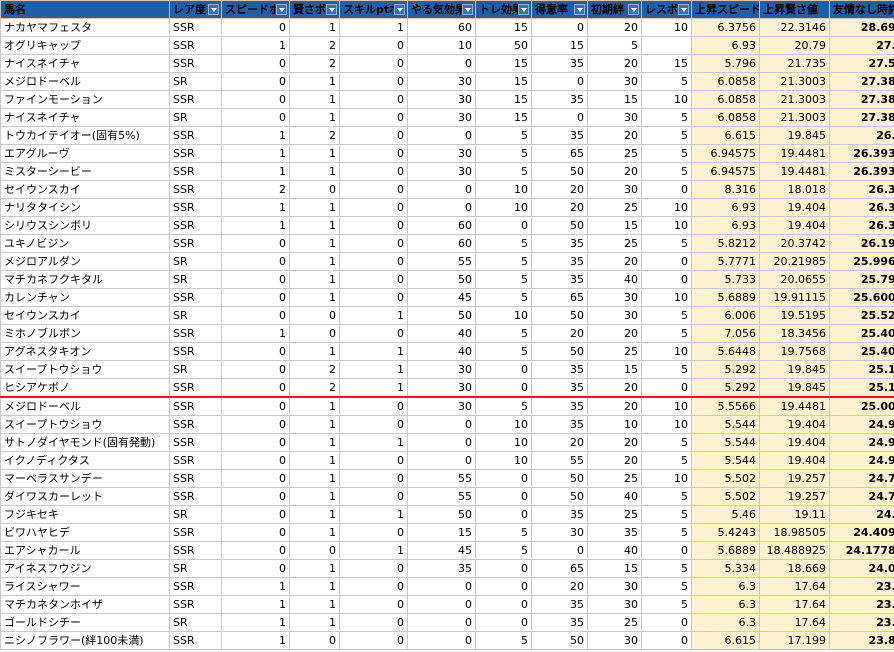  Describe the element at coordinates (447, 333) in the screenshot. I see `table-row: ミホノブルボンSSR100405202057.05618.345625.4016` at that location.